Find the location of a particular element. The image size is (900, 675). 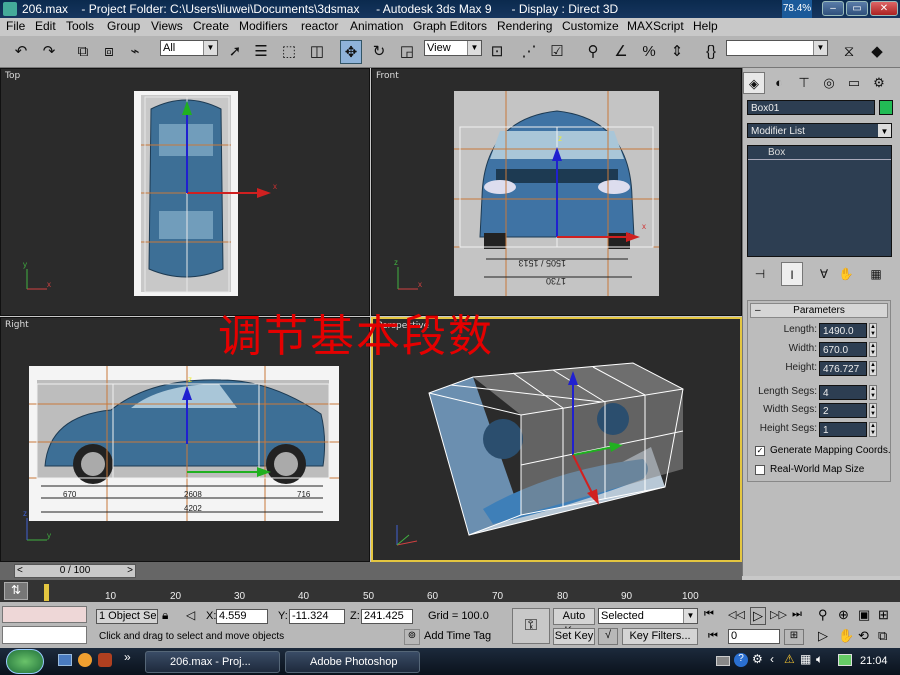

length-field: 1490.0 is located at coordinates (843, 330).